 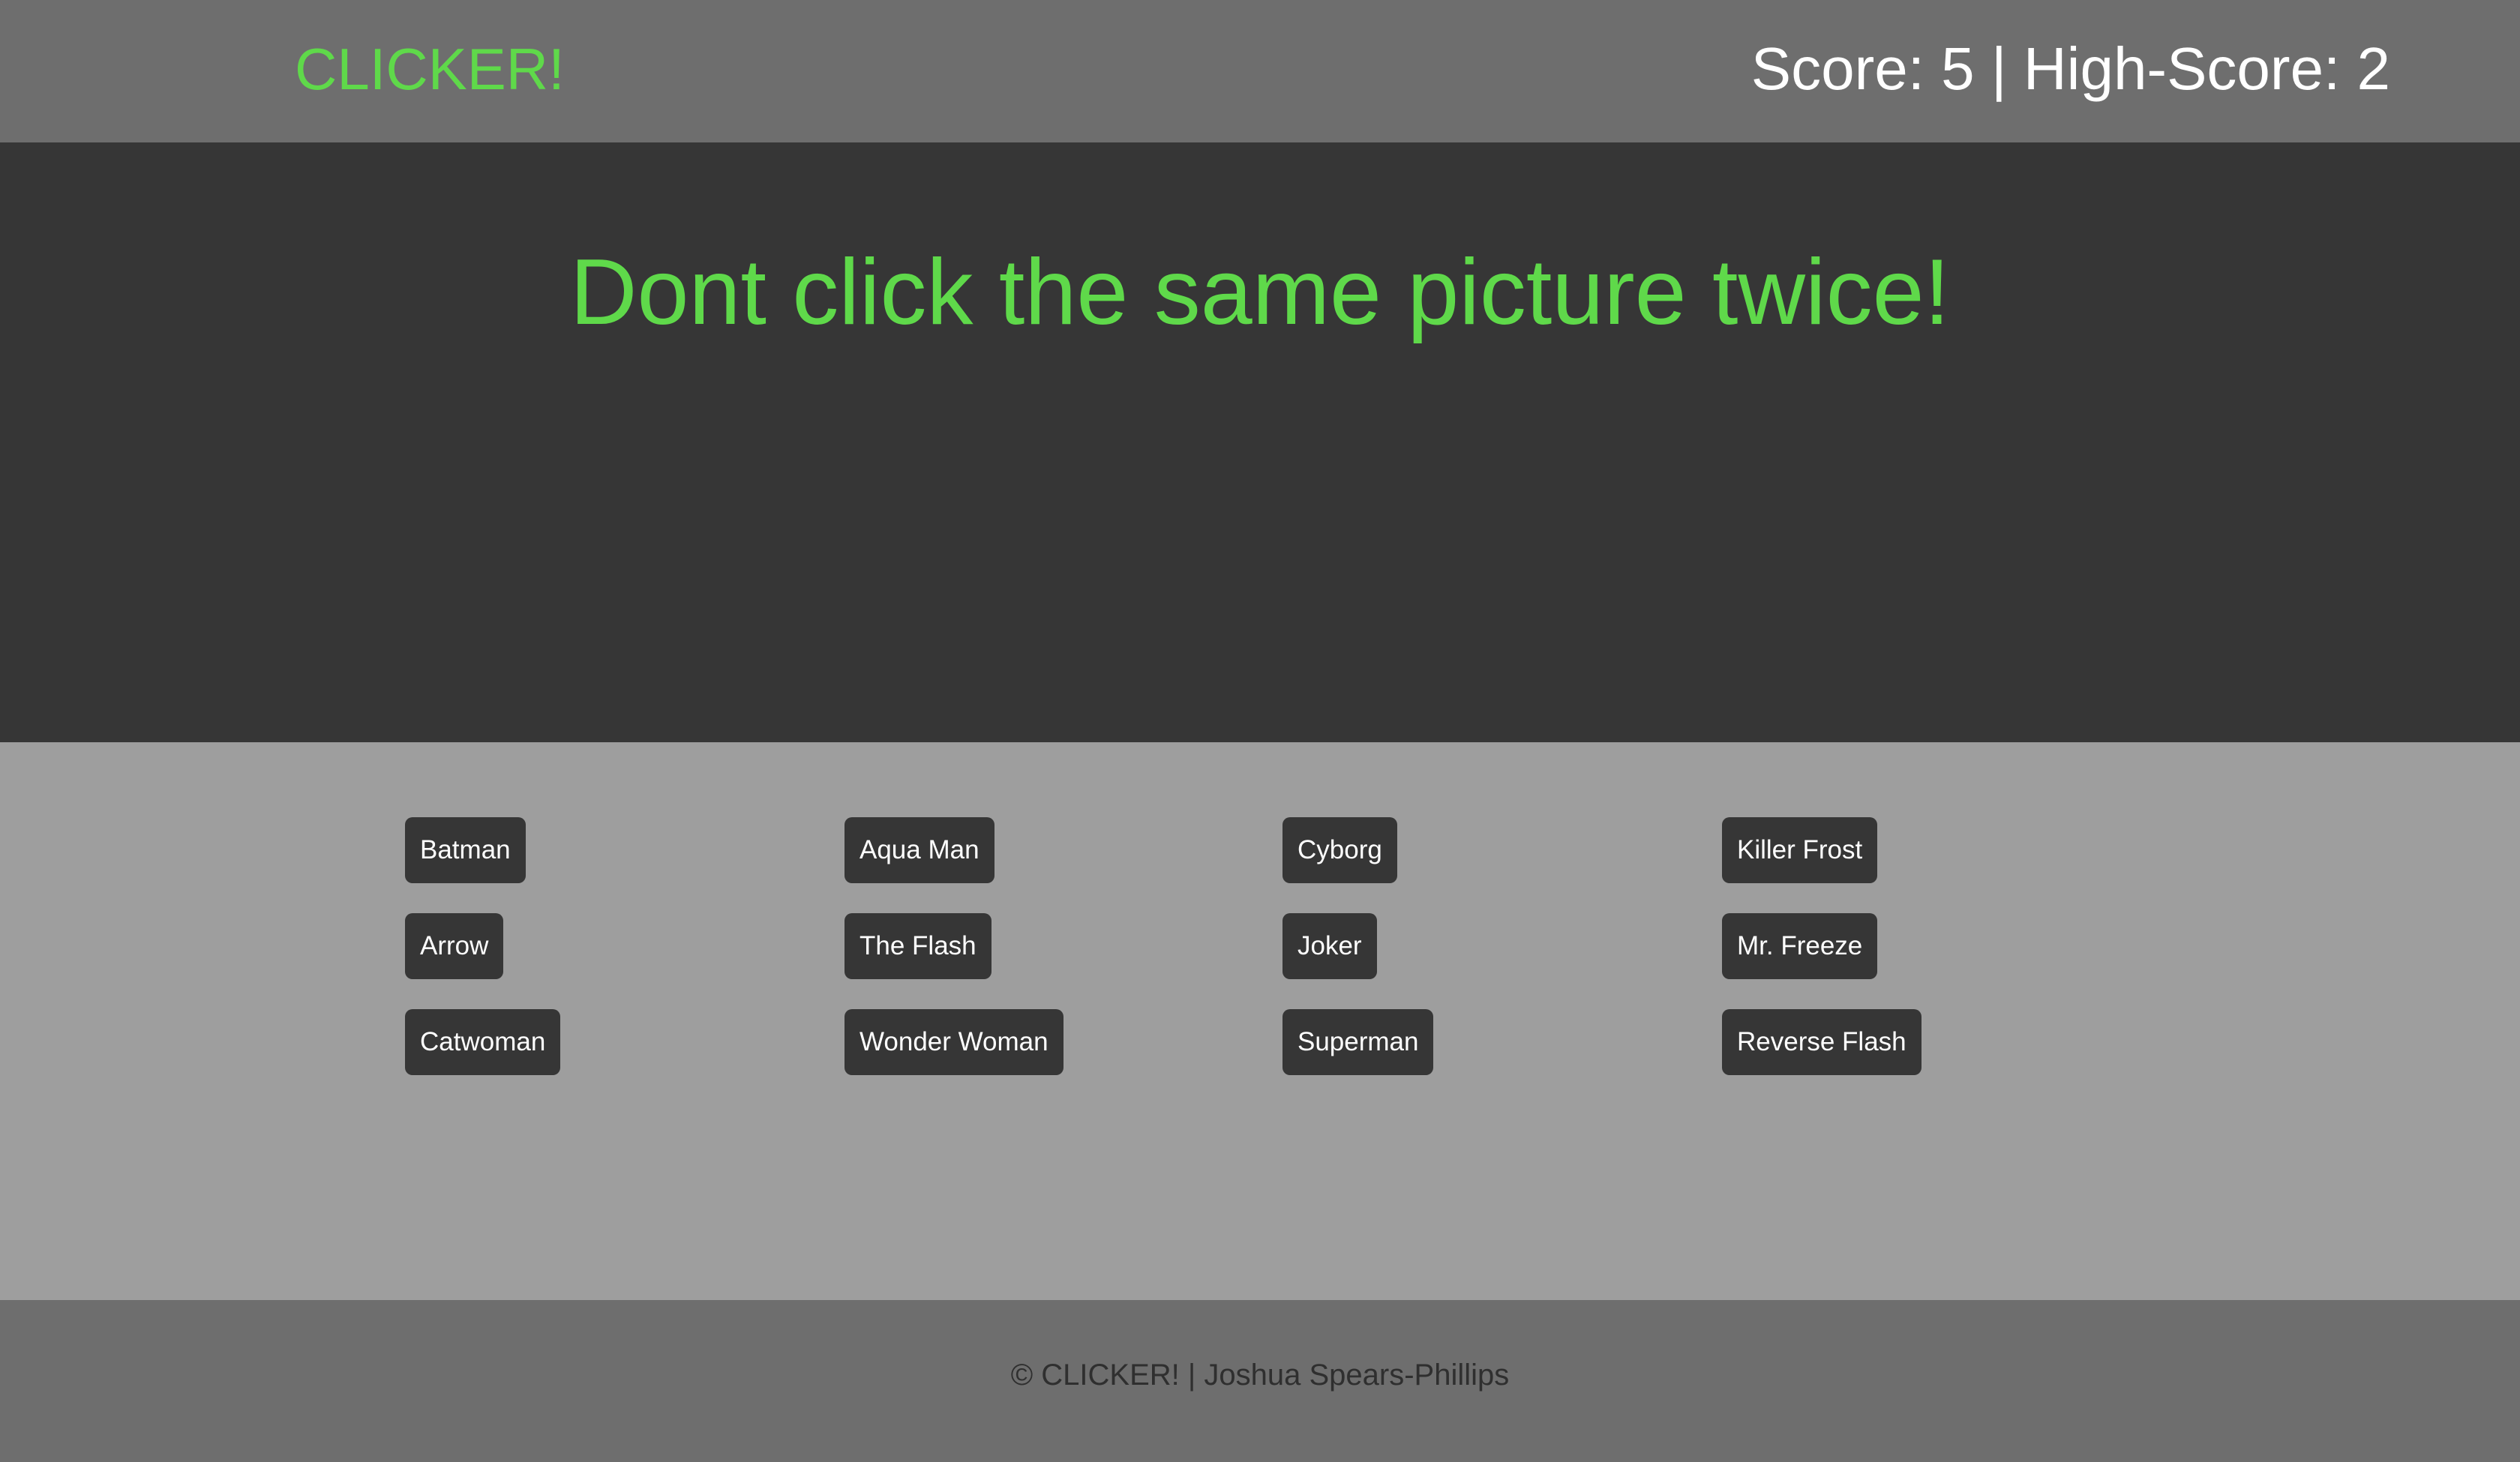 What do you see at coordinates (1800, 946) in the screenshot?
I see `card-button-mr-freeze: Mr. Freeze` at bounding box center [1800, 946].